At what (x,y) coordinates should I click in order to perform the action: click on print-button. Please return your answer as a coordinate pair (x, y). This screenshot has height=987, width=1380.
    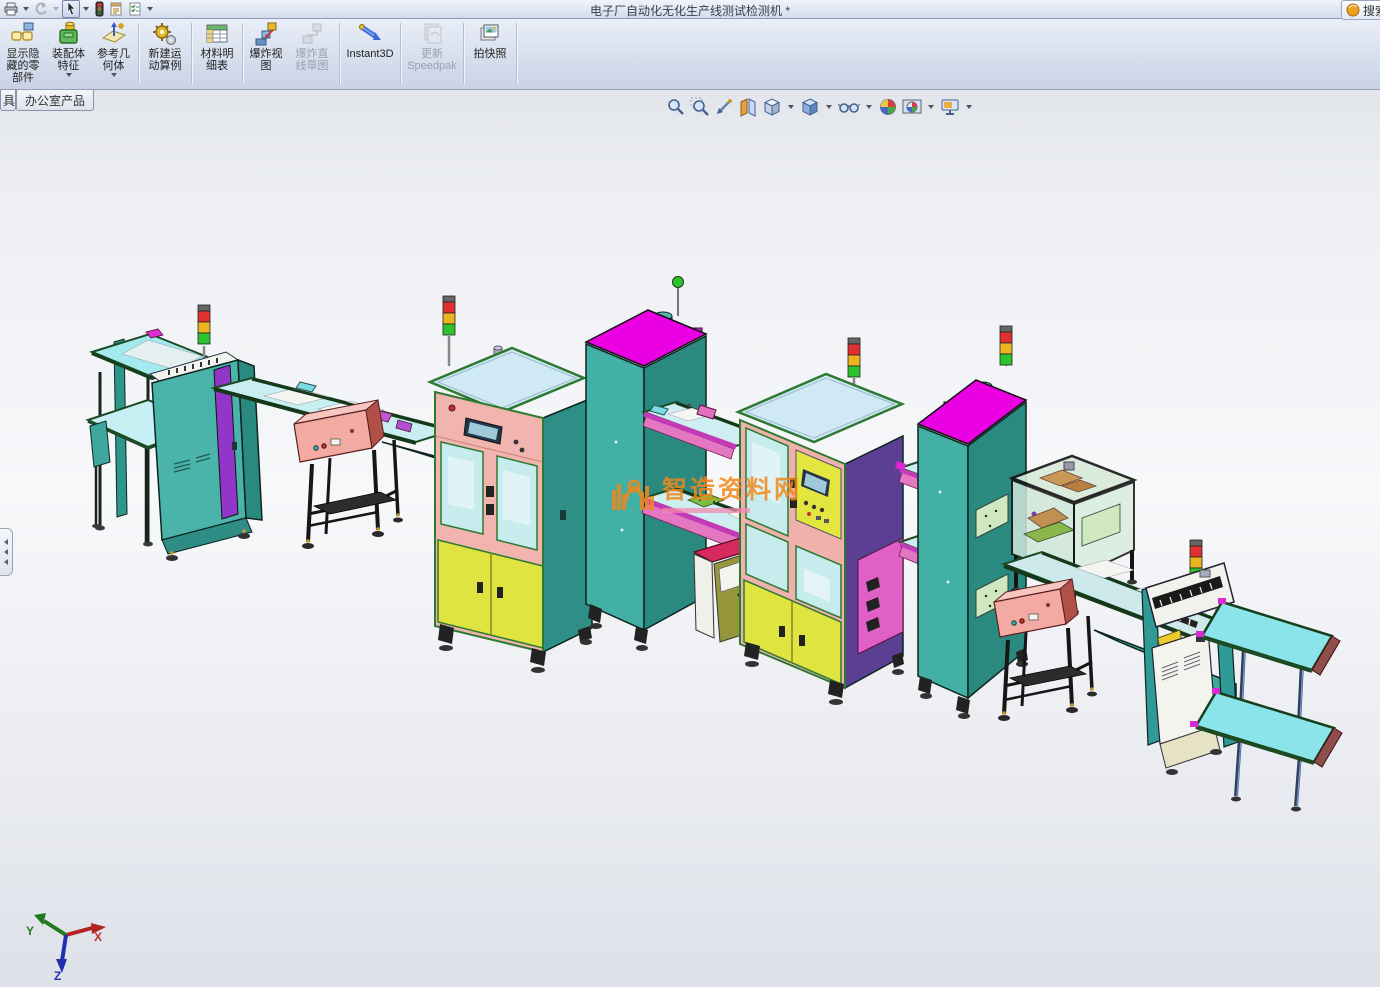
    Looking at the image, I should click on (11, 9).